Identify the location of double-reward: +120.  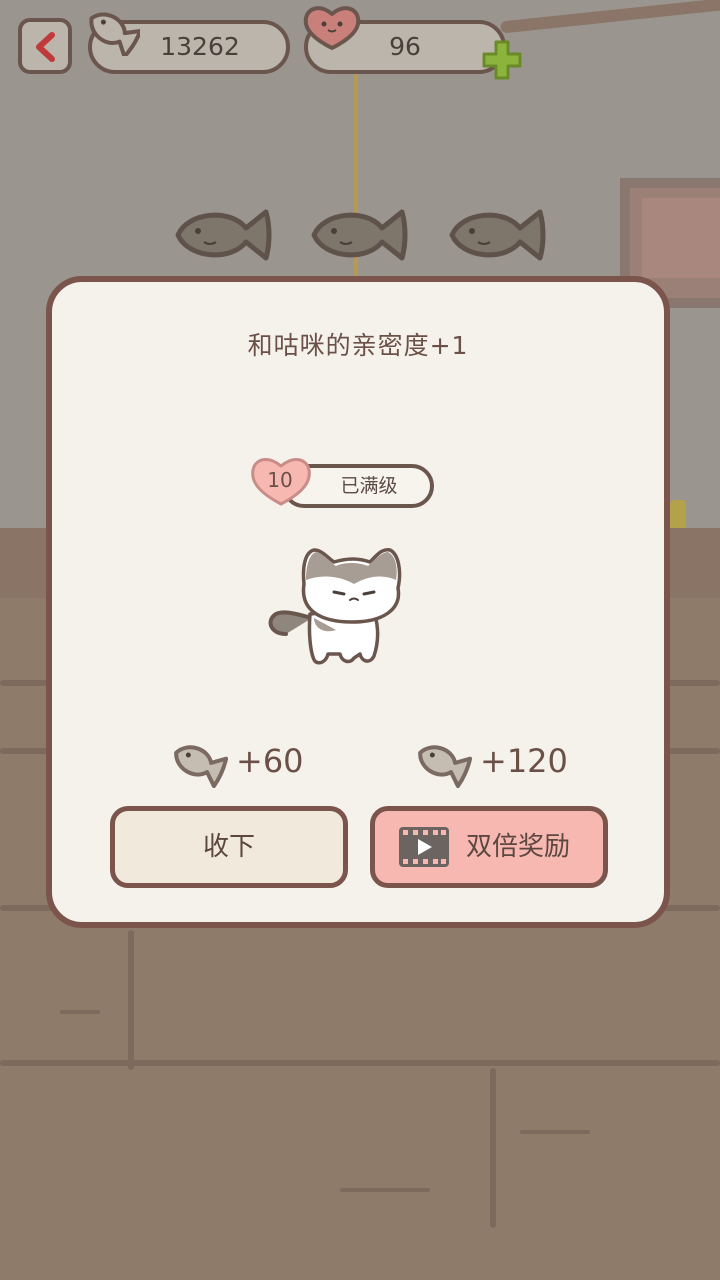
(491, 762).